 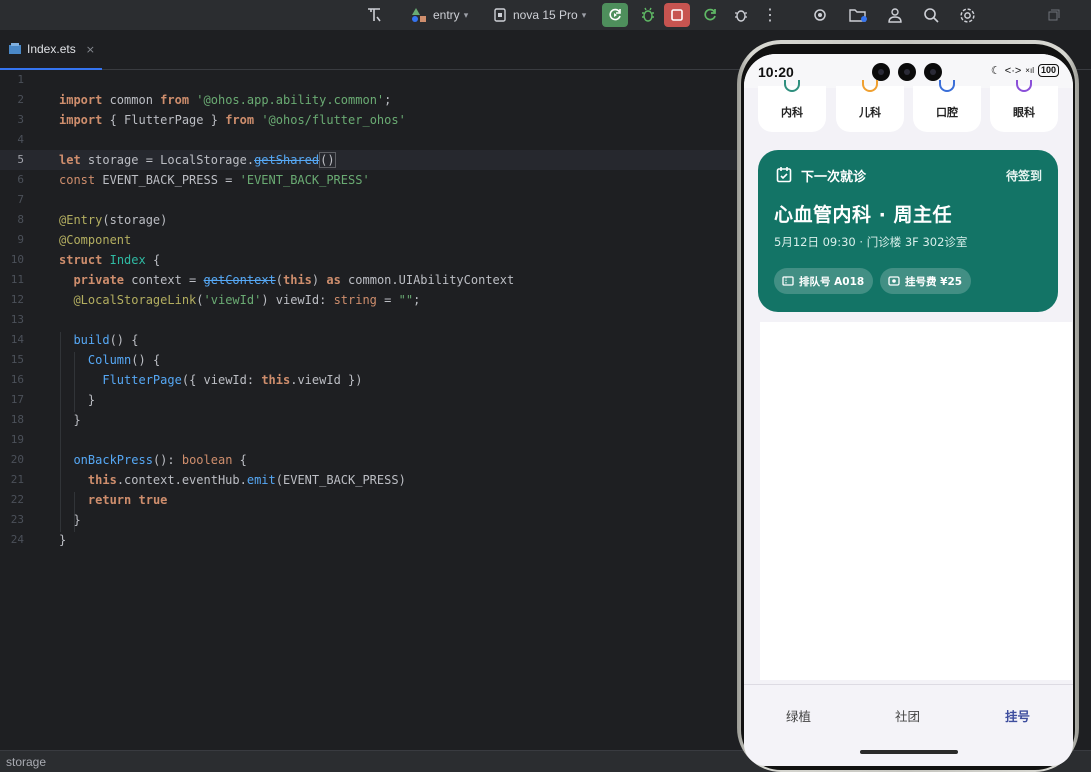 I want to click on phone-time: 10:20, so click(x=776, y=72).